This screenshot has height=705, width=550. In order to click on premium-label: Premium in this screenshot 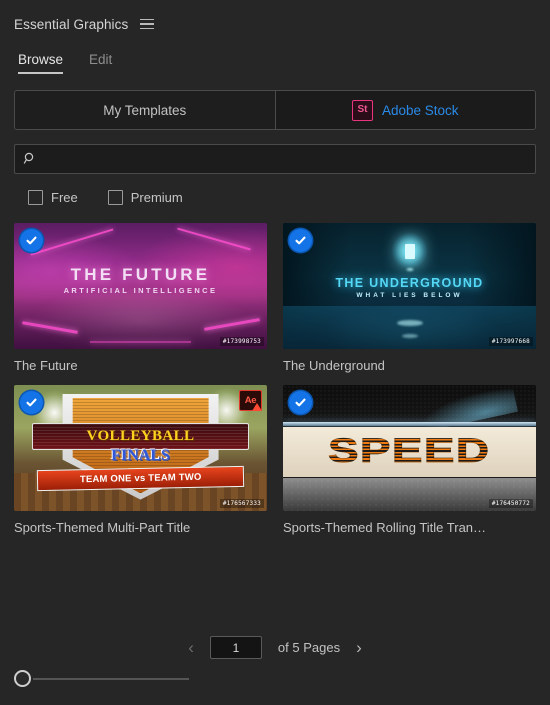, I will do `click(156, 197)`.